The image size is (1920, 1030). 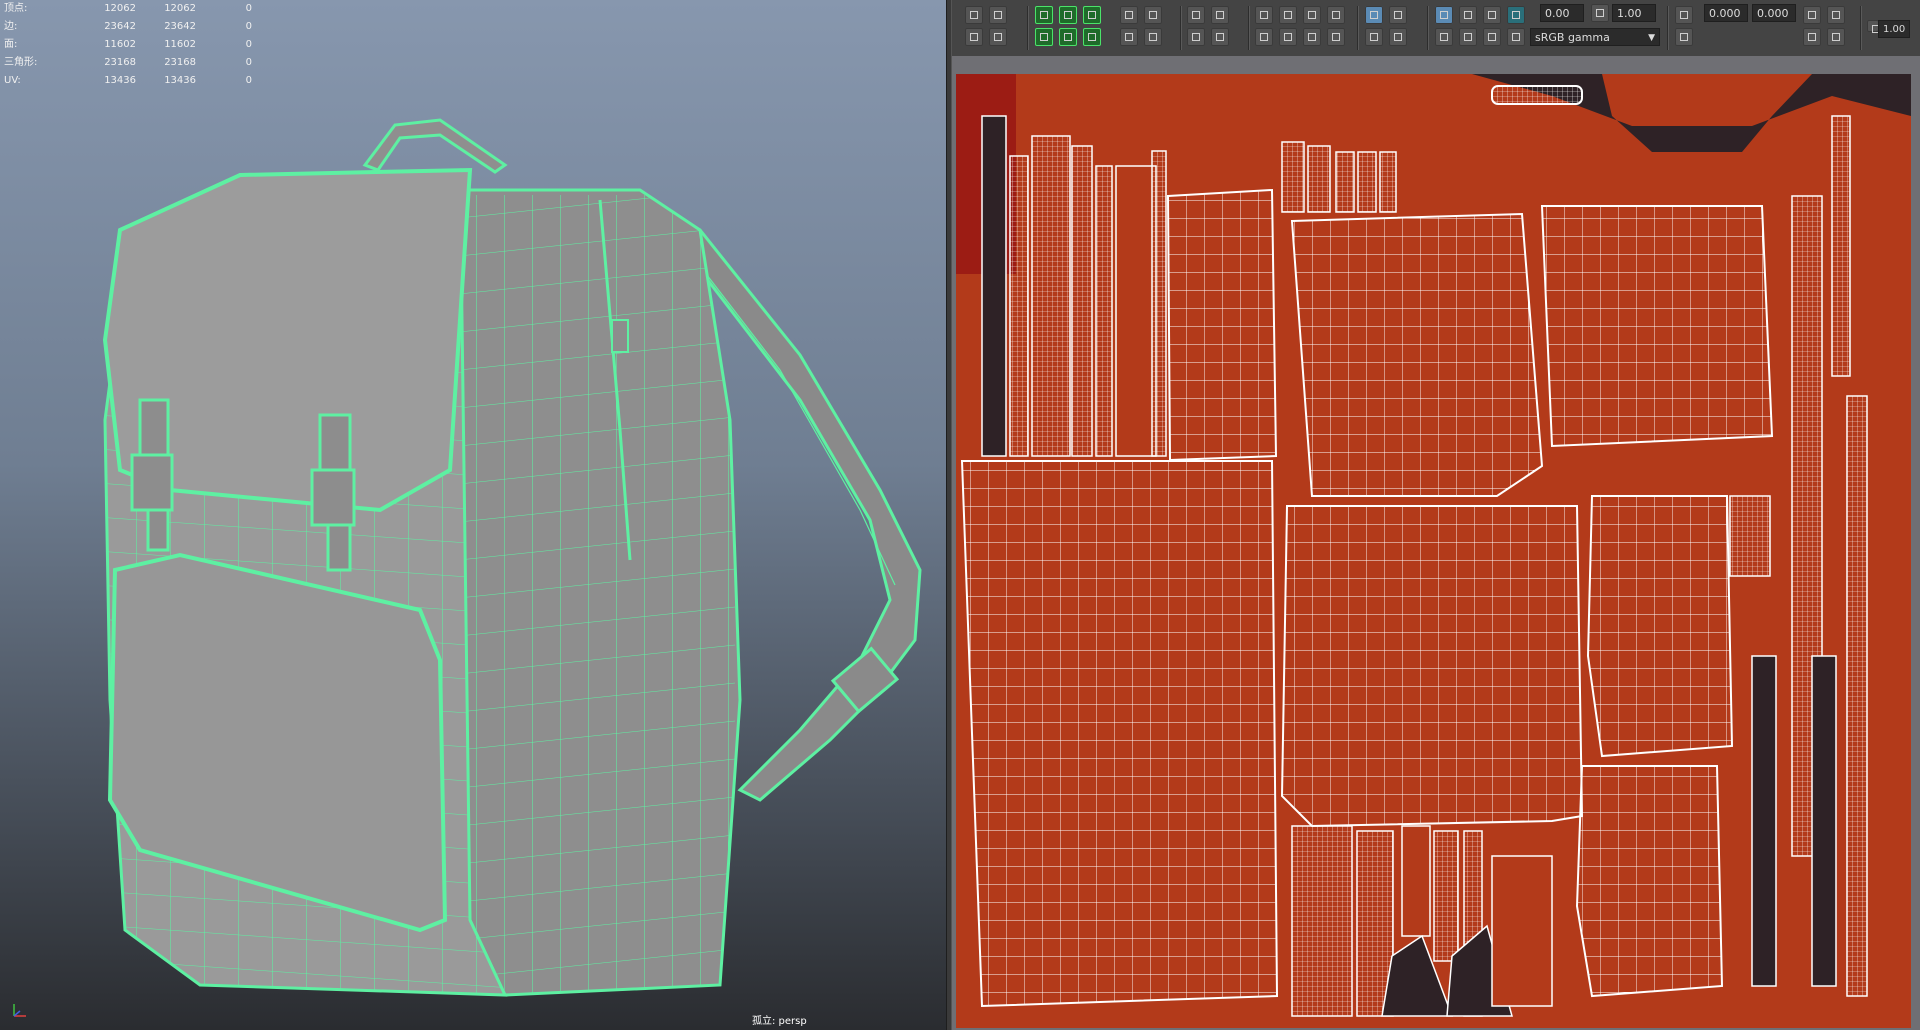 What do you see at coordinates (1147, 26) in the screenshot?
I see `flip-tools` at bounding box center [1147, 26].